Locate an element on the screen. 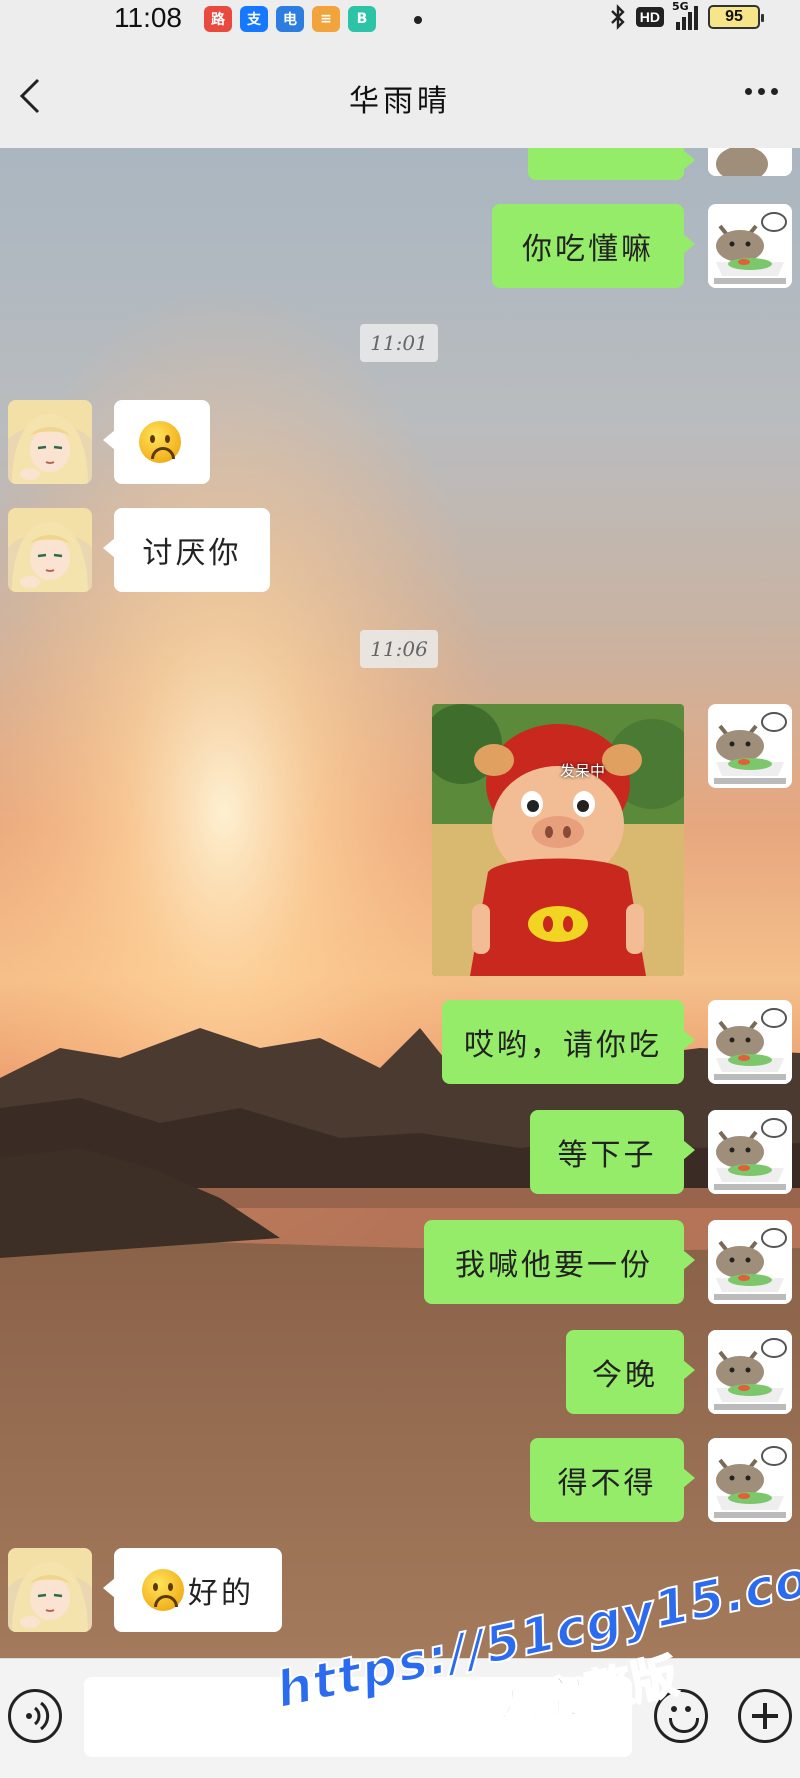  telecom-app-icon: 电 is located at coordinates (290, 19).